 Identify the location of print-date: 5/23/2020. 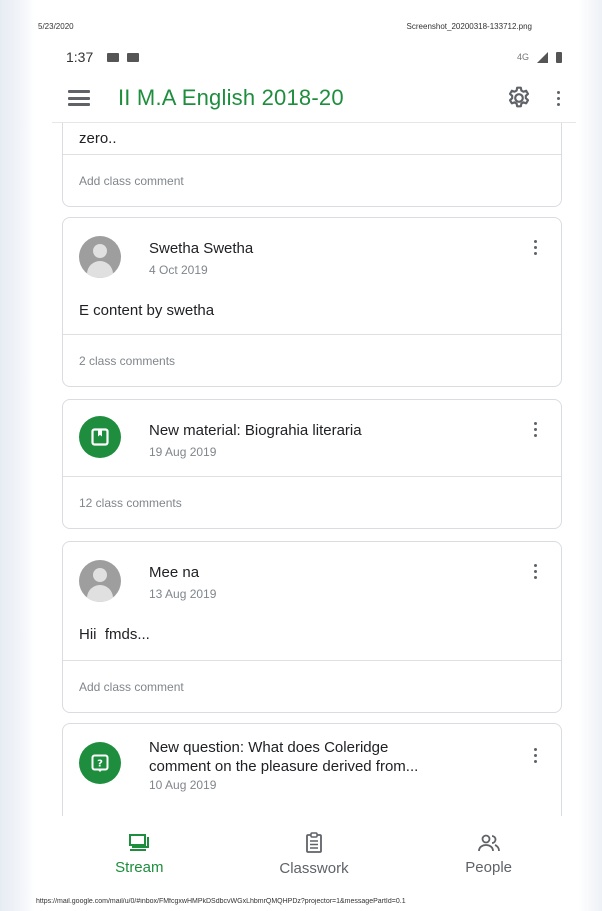
(56, 26).